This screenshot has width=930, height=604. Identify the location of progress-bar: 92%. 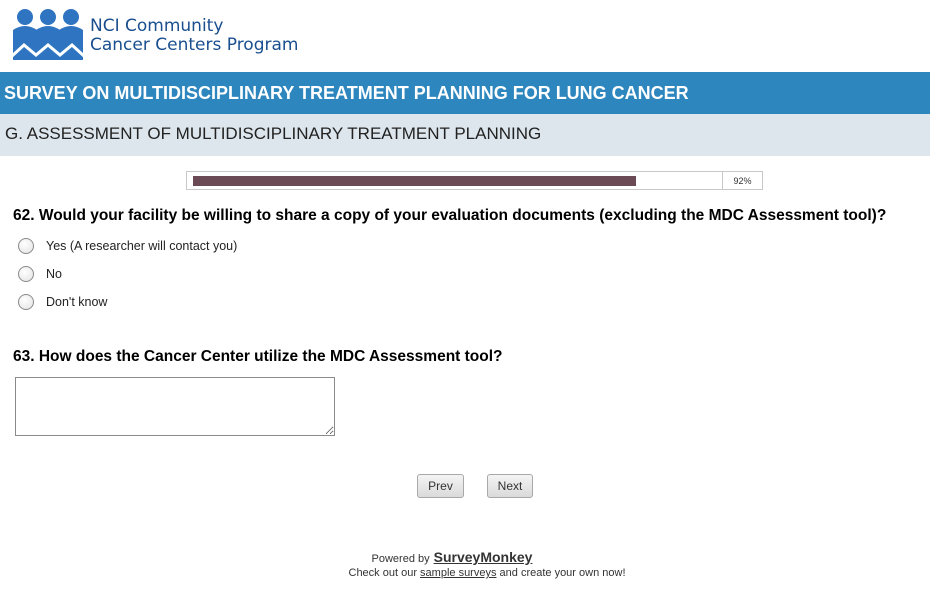
(474, 180).